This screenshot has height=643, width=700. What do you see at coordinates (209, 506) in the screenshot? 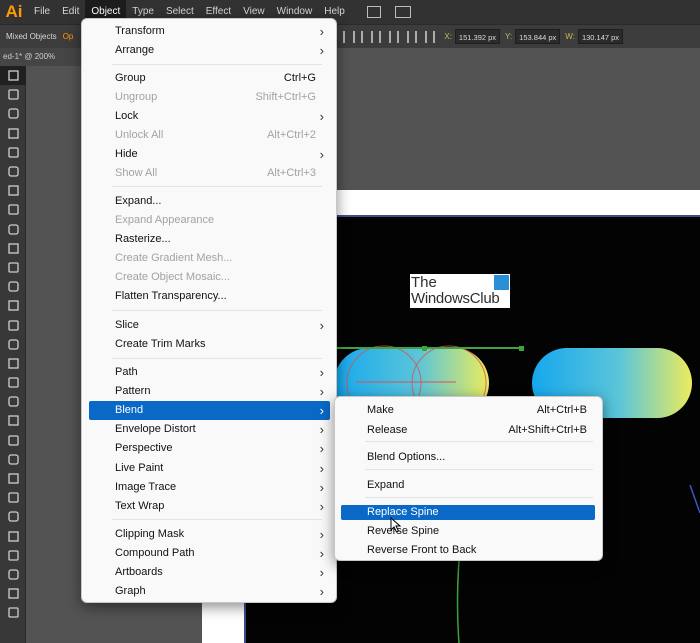
I see `menu-item-text-wrap: Text Wrap ›` at bounding box center [209, 506].